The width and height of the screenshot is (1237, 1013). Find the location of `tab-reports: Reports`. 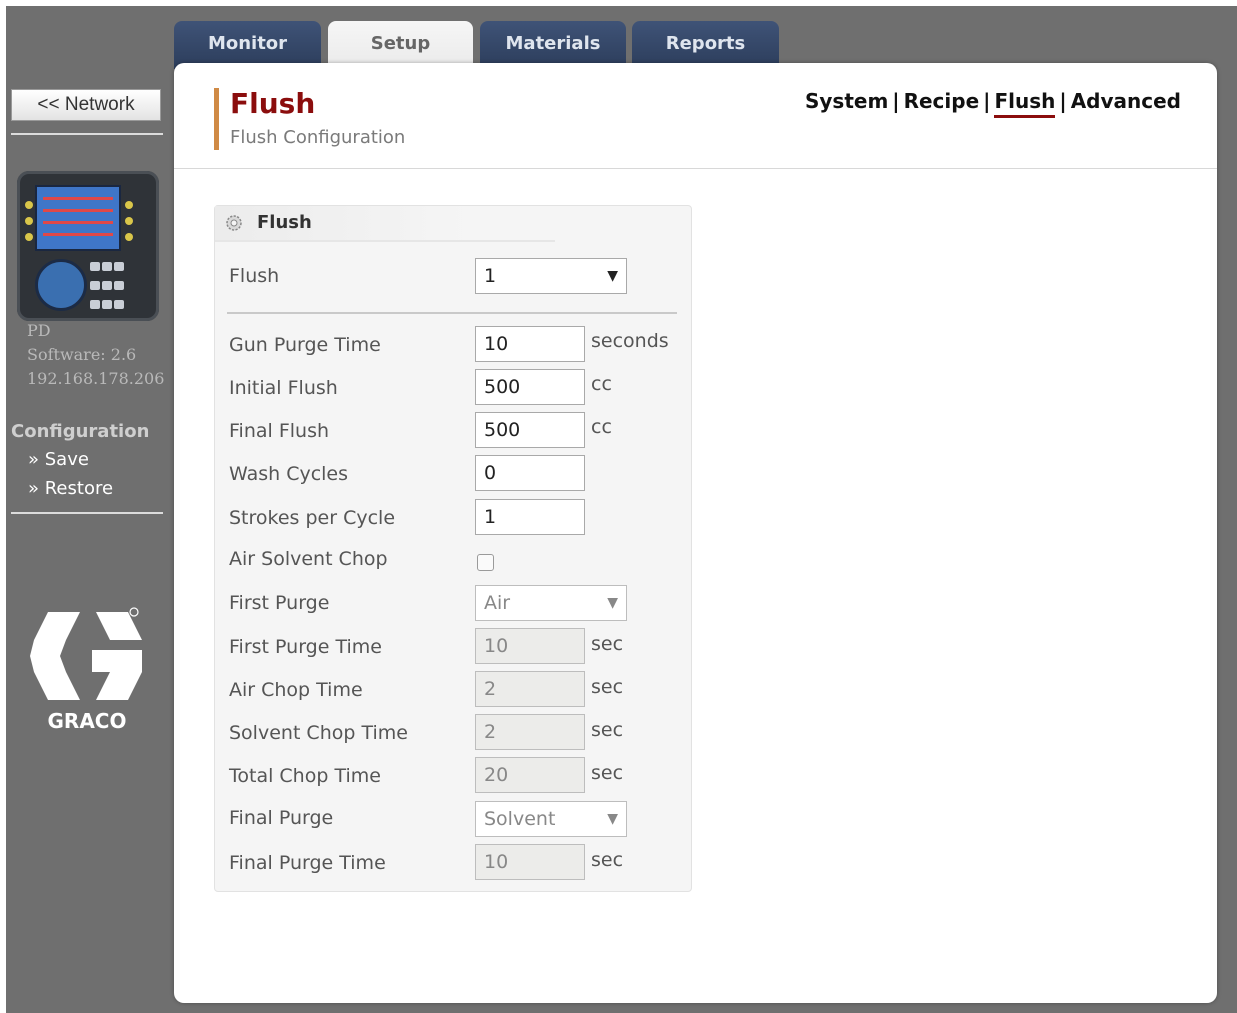

tab-reports: Reports is located at coordinates (705, 45).